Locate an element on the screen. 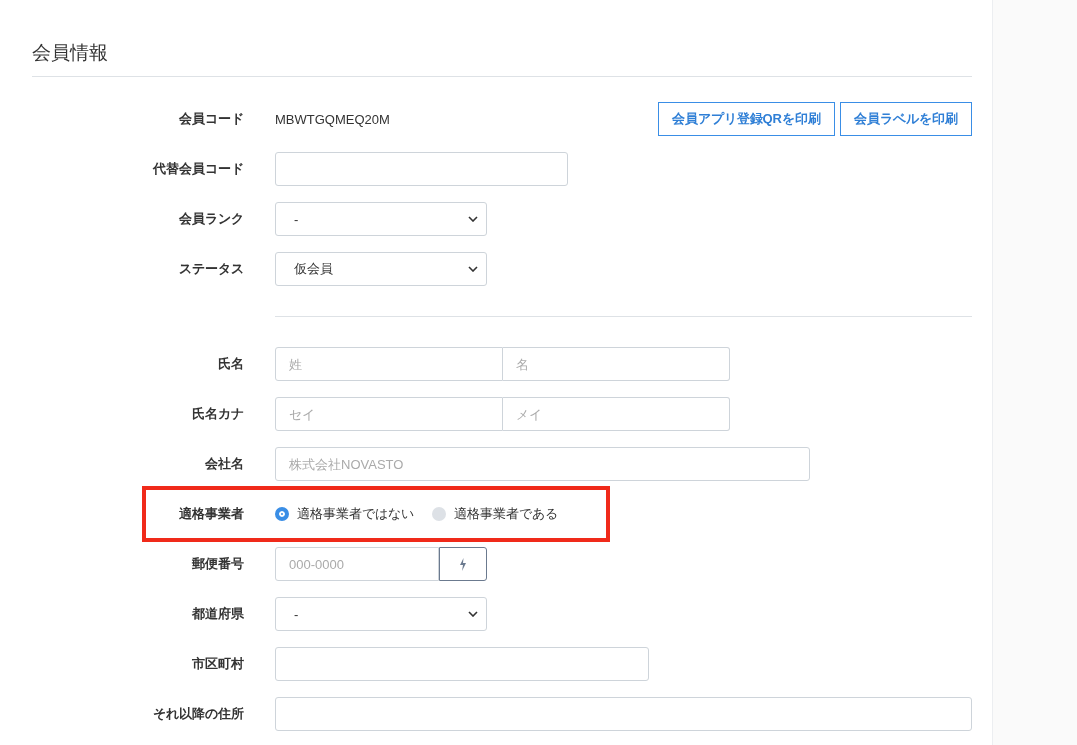  field-label: 会員コード is located at coordinates (211, 119).